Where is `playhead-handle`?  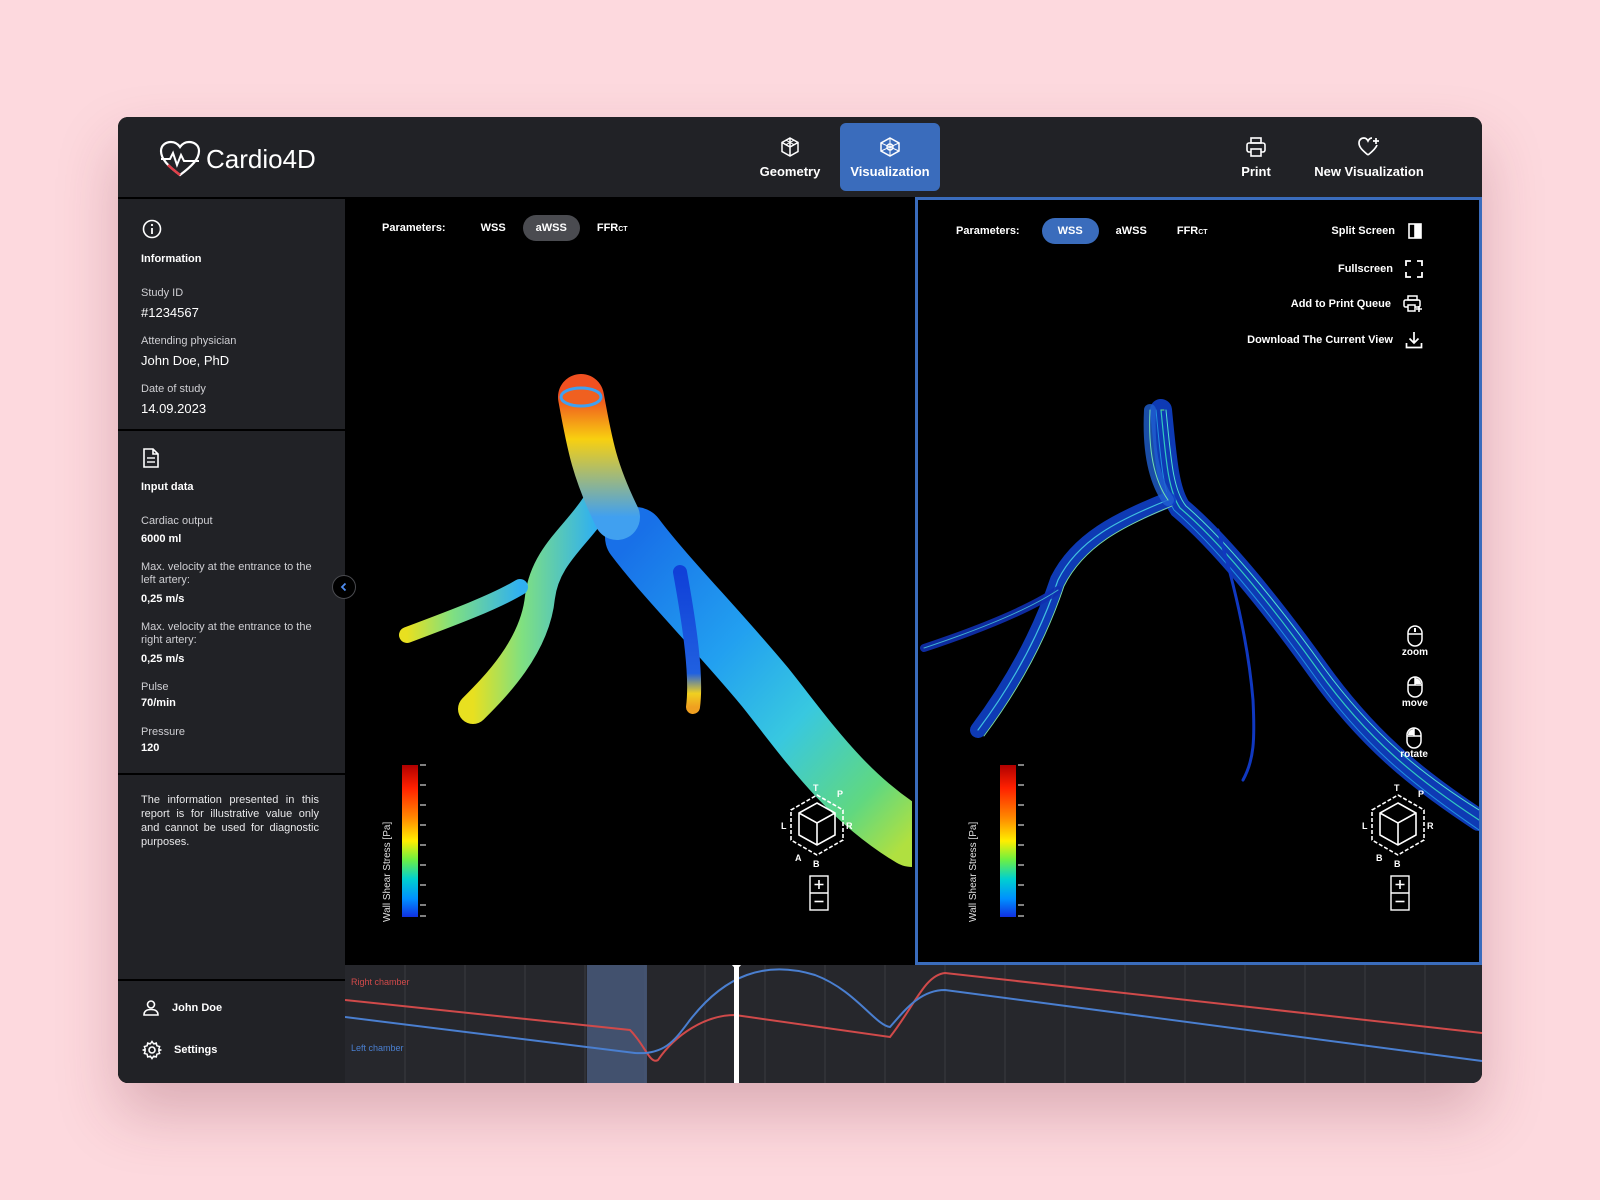 playhead-handle is located at coordinates (736, 967).